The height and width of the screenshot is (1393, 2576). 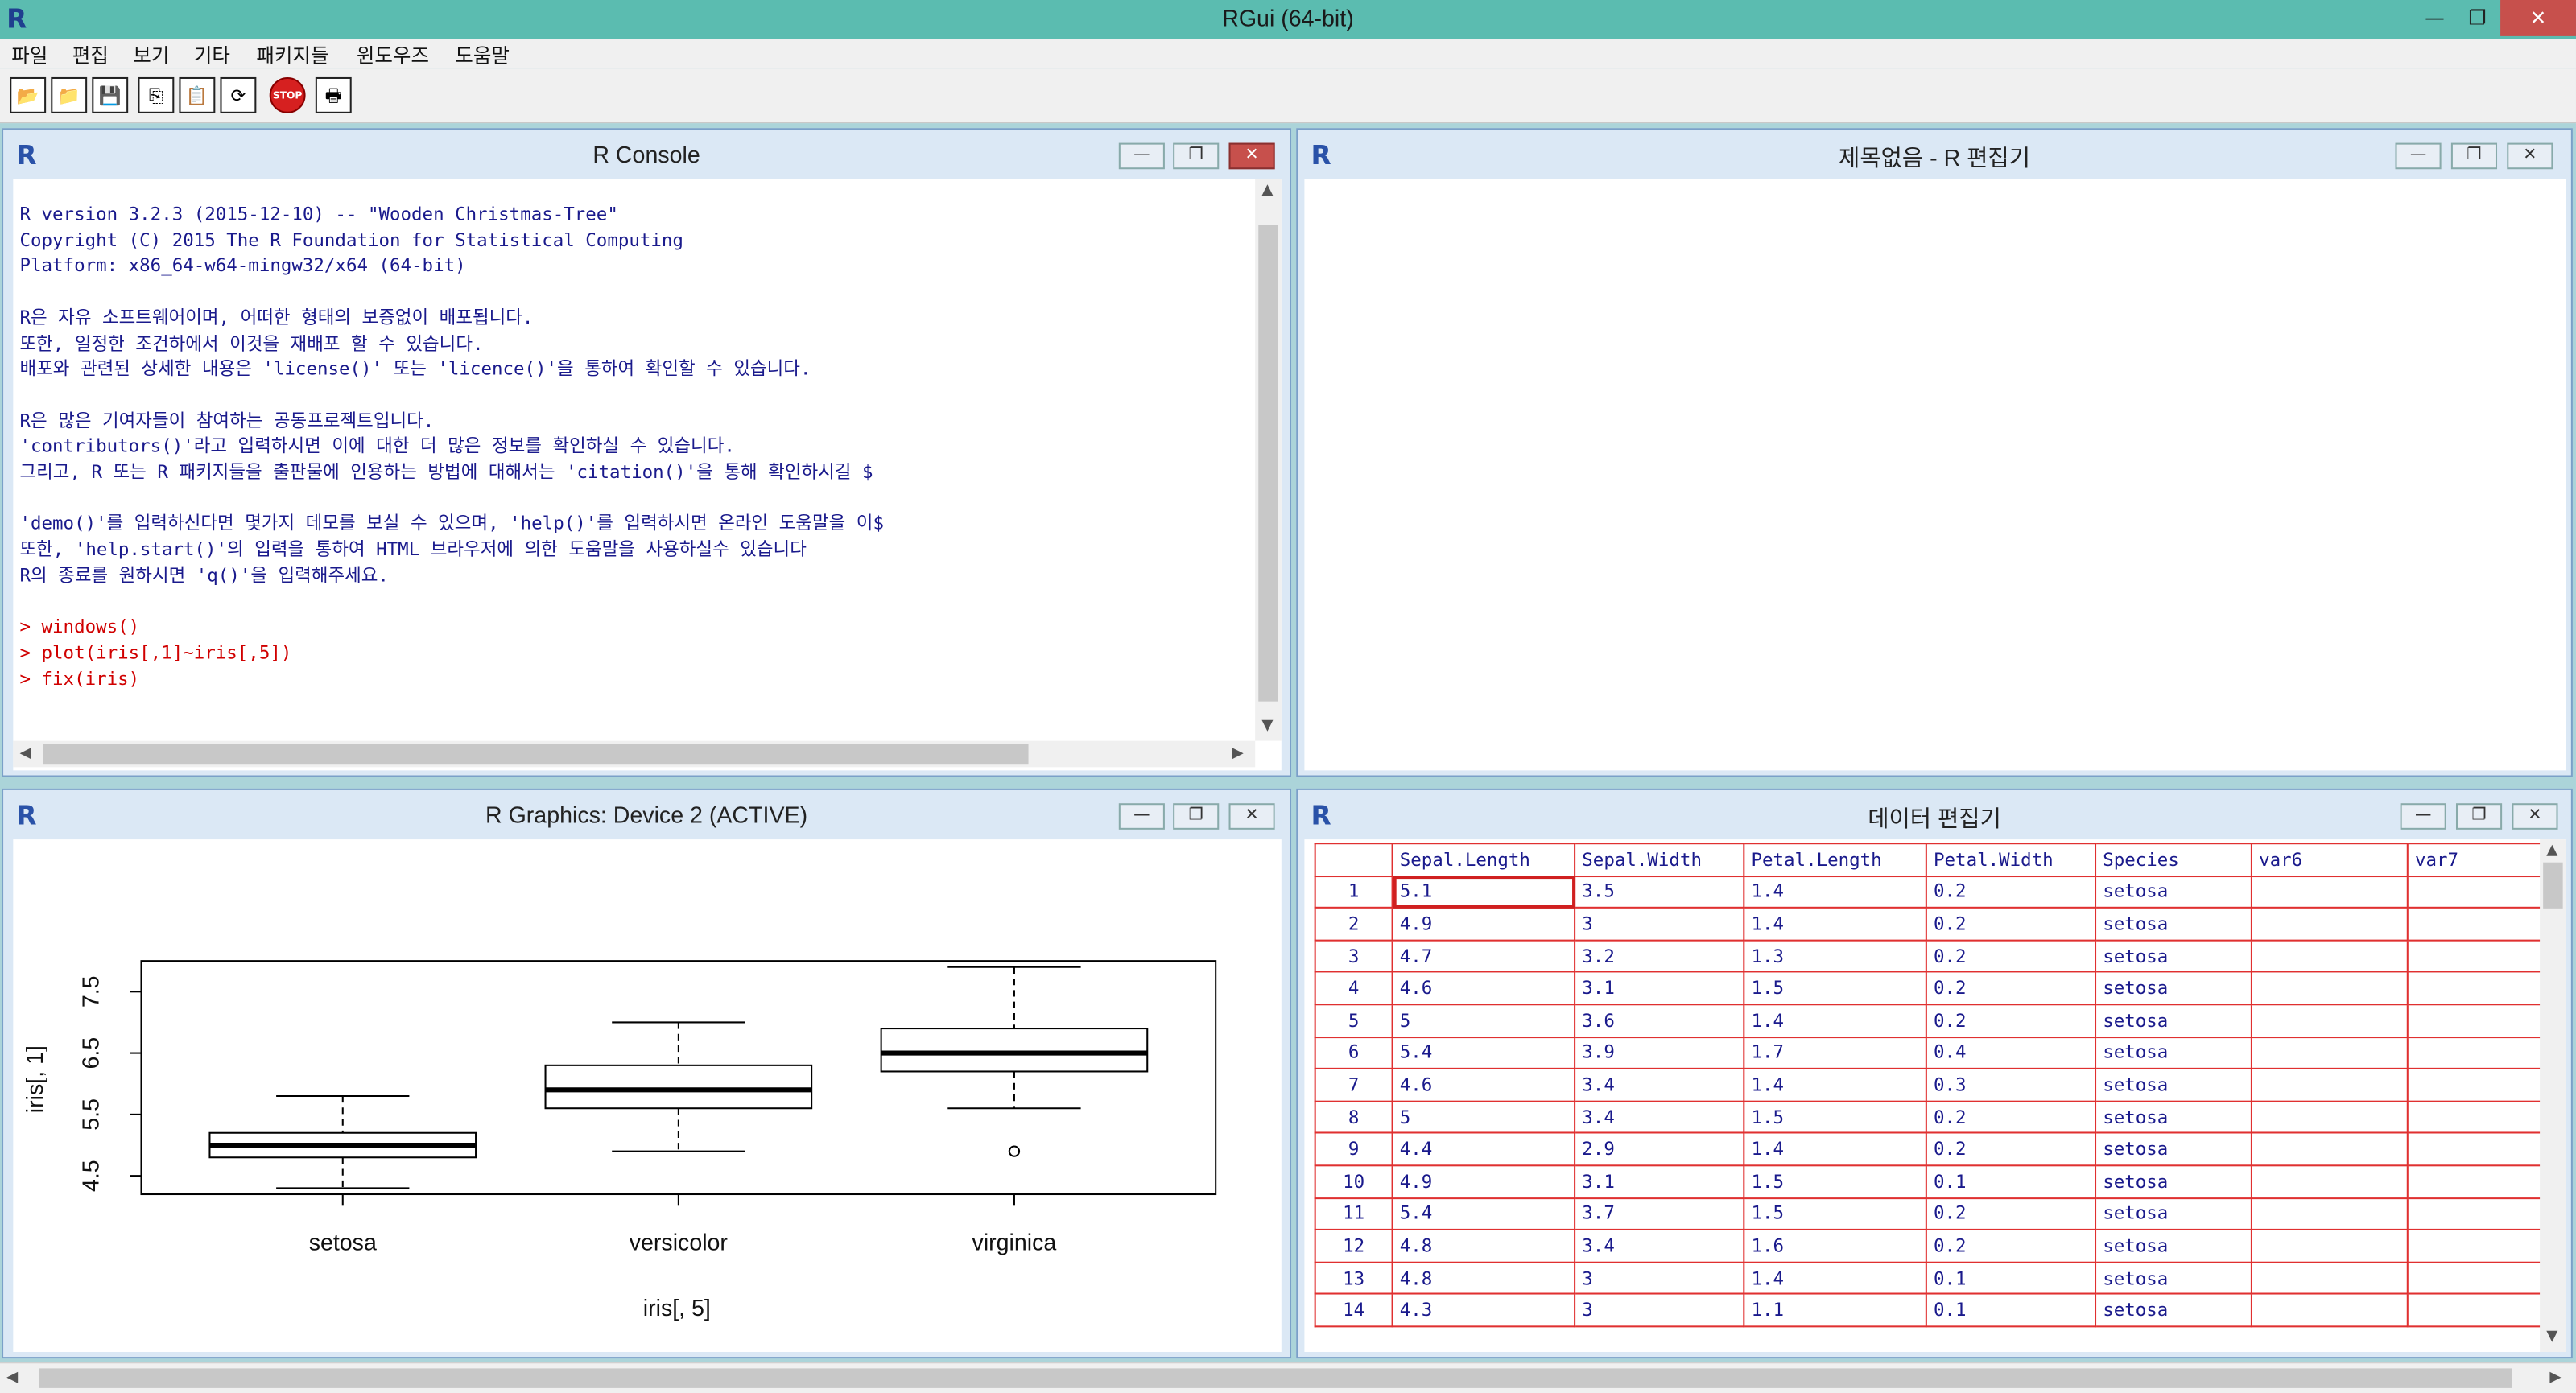 What do you see at coordinates (287, 94) in the screenshot?
I see `stop-icon: STOP` at bounding box center [287, 94].